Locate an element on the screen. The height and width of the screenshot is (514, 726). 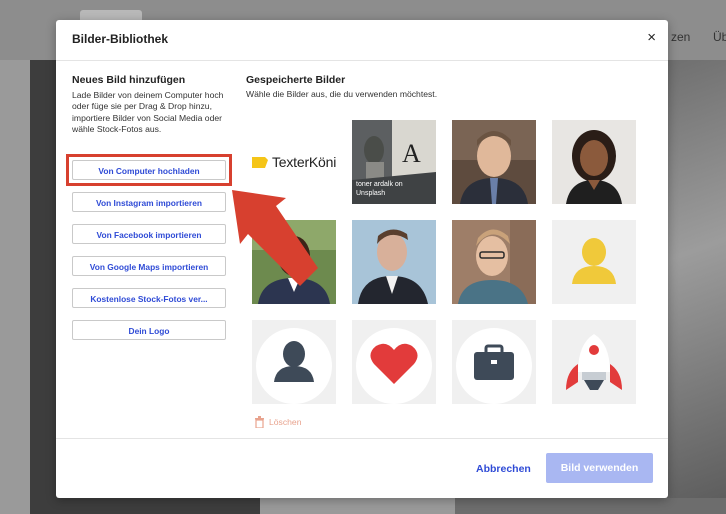
import-google-maps-button: Von Google Maps importieren is located at coordinates (149, 266).